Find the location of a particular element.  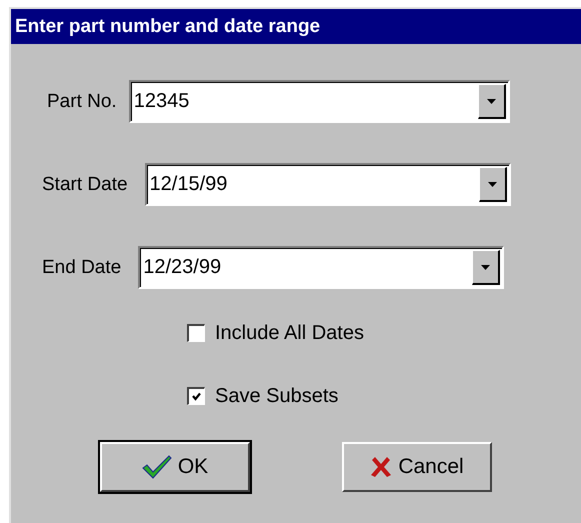

field-label: Part No. is located at coordinates (82, 101).